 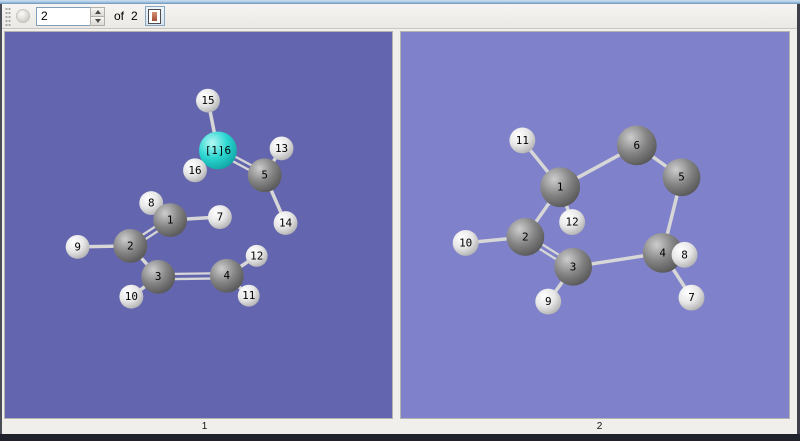 I want to click on frame-spinner, so click(x=97, y=16).